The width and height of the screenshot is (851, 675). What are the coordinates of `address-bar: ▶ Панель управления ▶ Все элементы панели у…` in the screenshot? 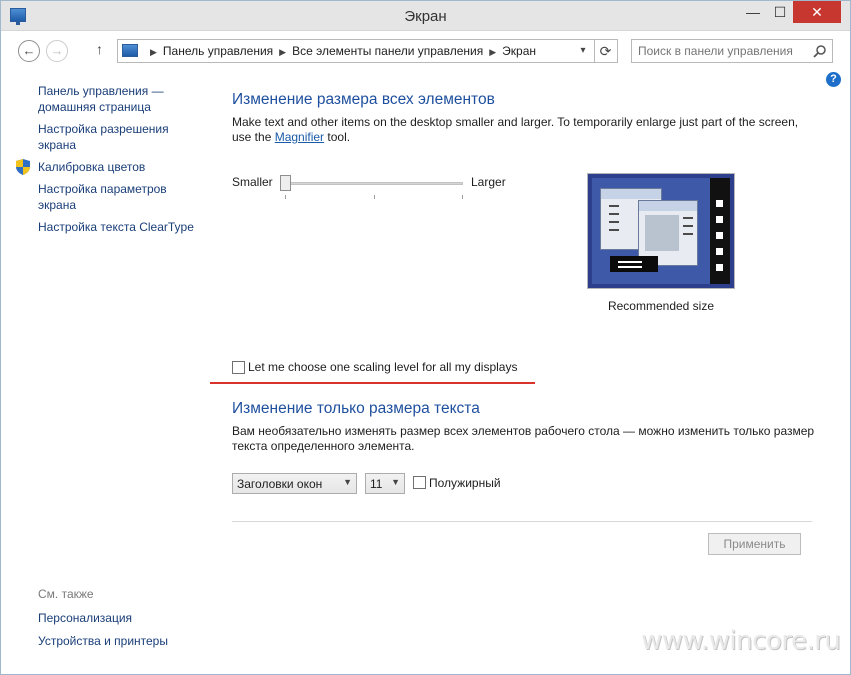 It's located at (356, 51).